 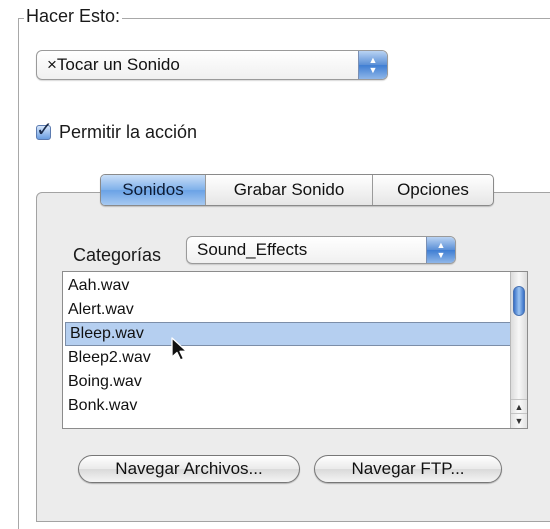 What do you see at coordinates (287, 382) in the screenshot?
I see `list-item: Boing.wav` at bounding box center [287, 382].